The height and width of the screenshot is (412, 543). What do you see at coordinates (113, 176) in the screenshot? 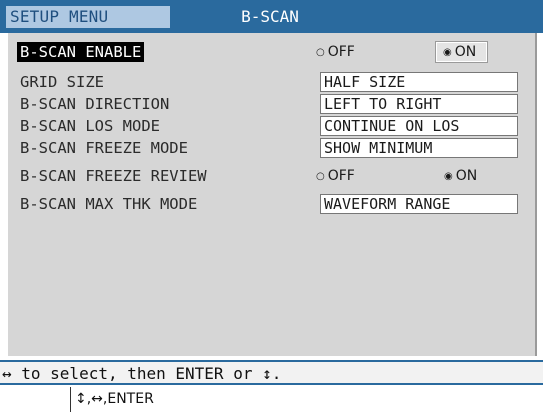
I see `freeze-review-label: B-SCAN FREEZE REVIEW` at bounding box center [113, 176].